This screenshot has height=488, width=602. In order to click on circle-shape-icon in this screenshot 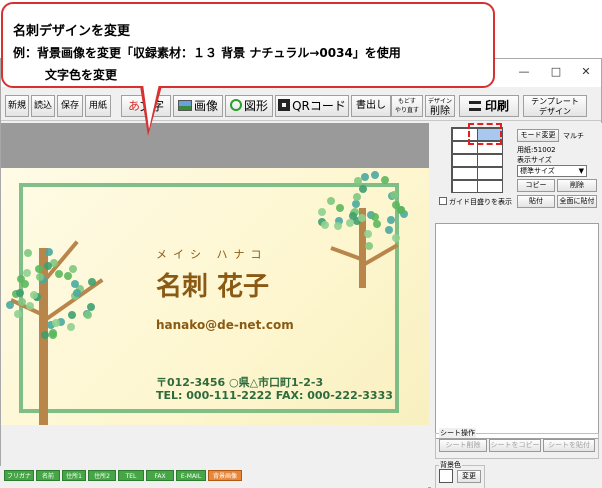, I will do `click(235, 105)`.